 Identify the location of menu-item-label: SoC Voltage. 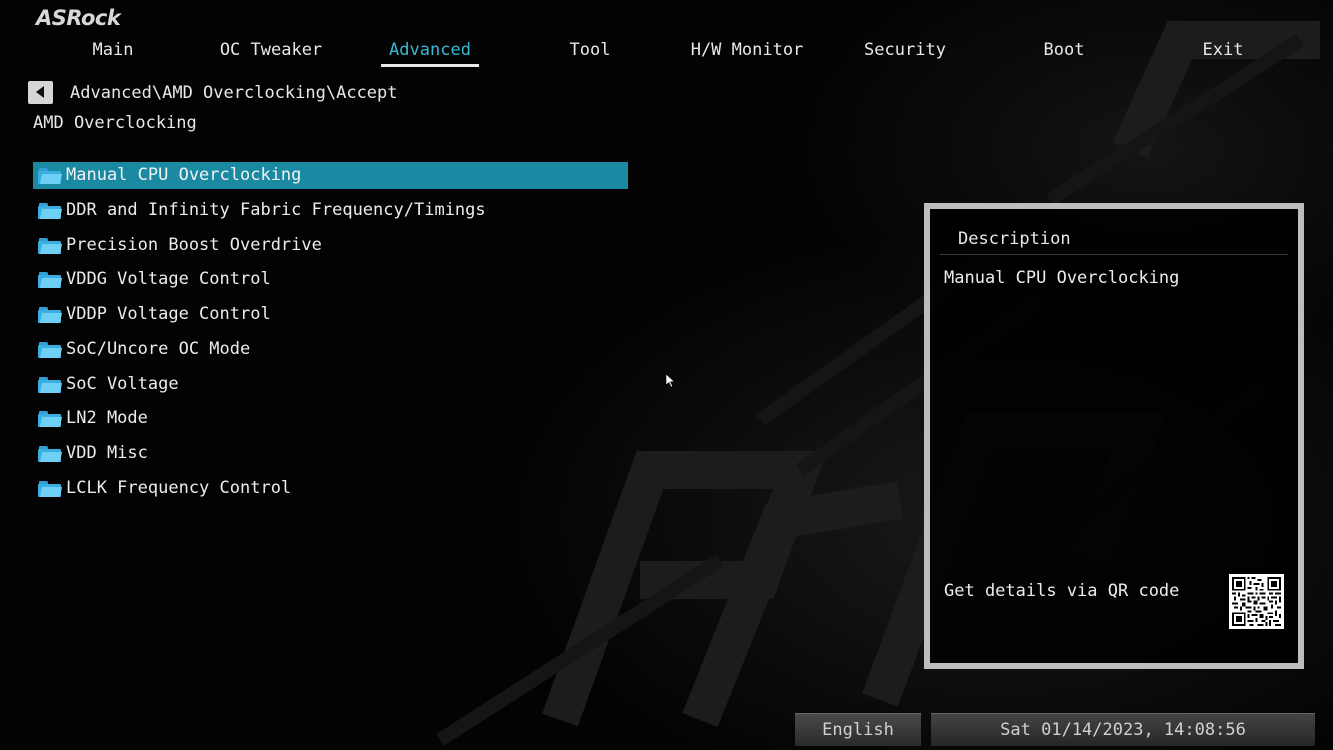
(122, 383).